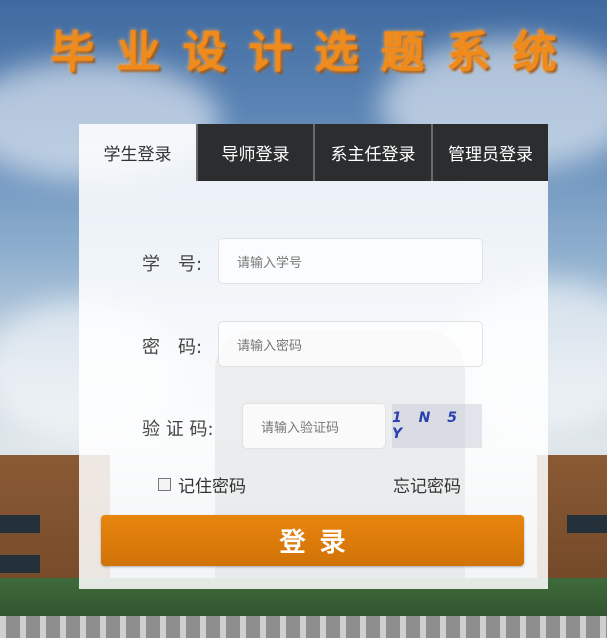 This screenshot has width=607, height=638. I want to click on fence, so click(303, 627).